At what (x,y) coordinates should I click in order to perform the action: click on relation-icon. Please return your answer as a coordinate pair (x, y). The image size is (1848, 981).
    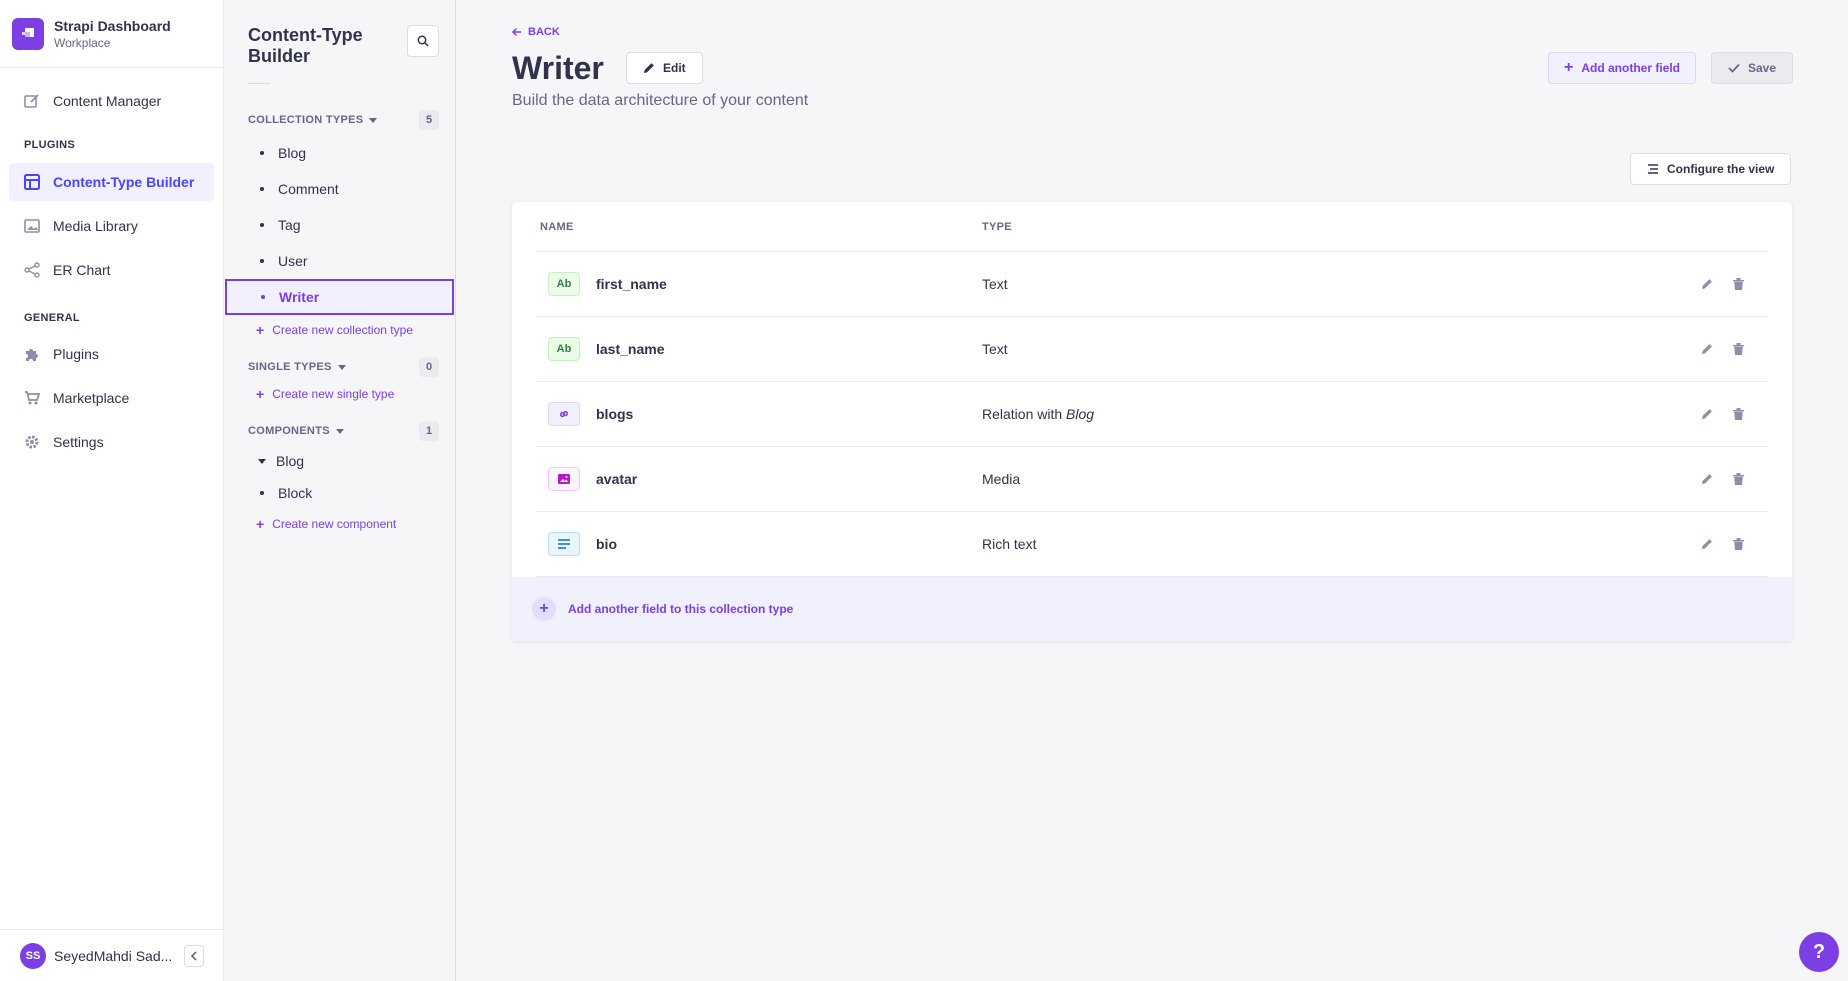
    Looking at the image, I should click on (564, 414).